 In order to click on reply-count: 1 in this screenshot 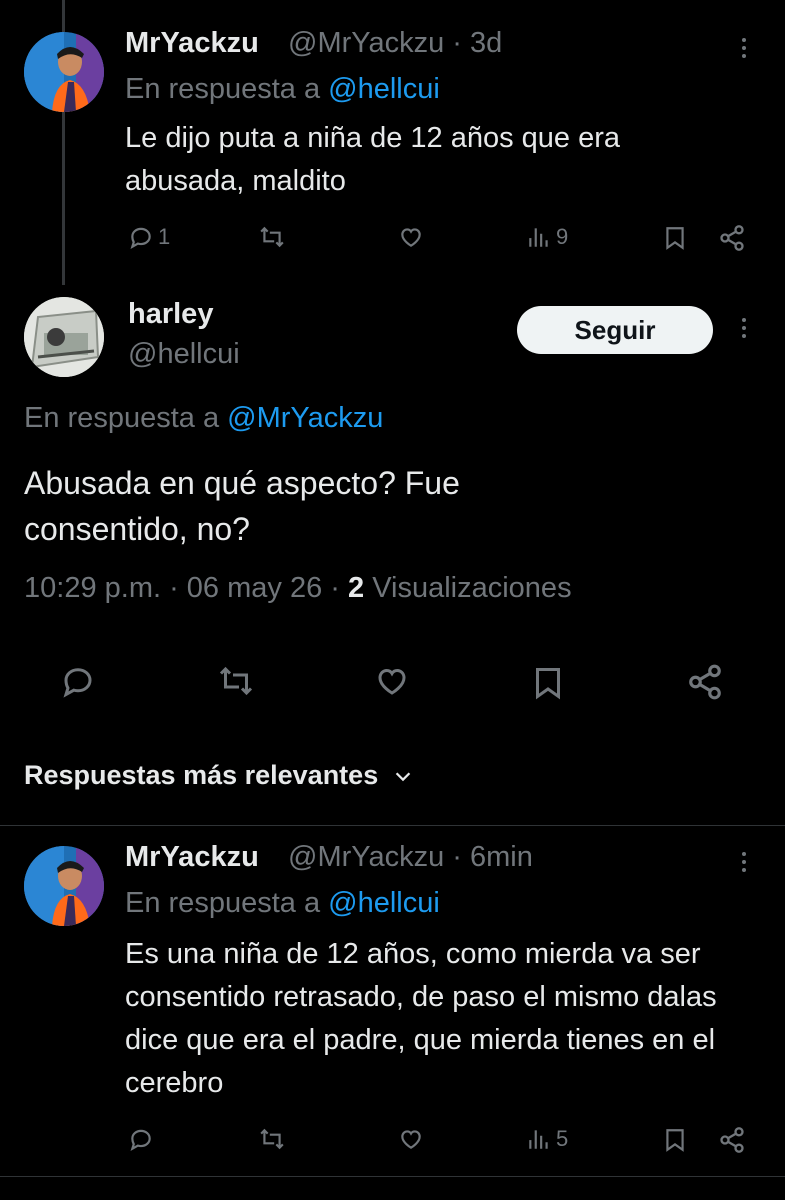, I will do `click(164, 236)`.